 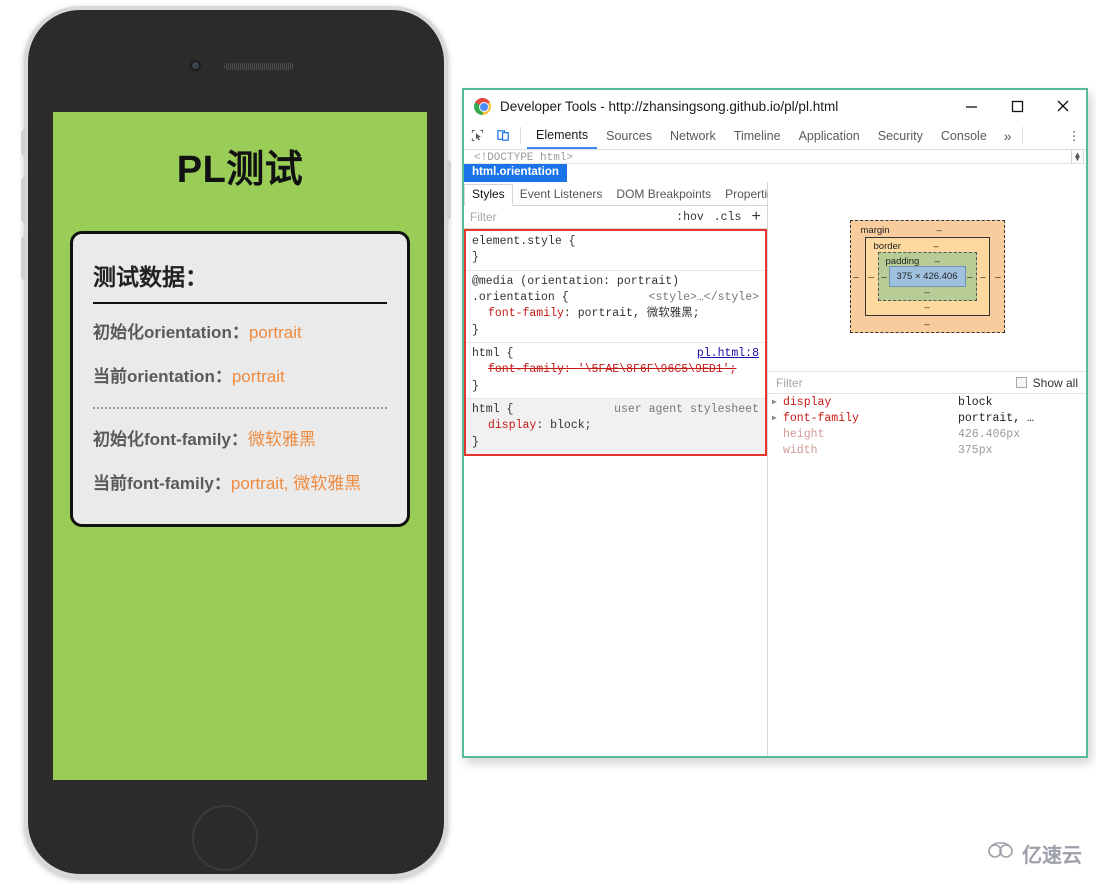 I want to click on rule-close: }, so click(x=475, y=330).